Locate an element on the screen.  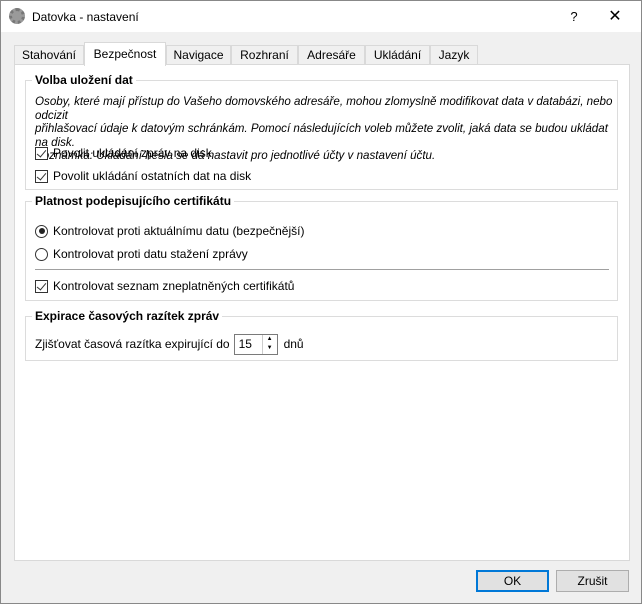
radio-selected-icon is located at coordinates (41, 231).